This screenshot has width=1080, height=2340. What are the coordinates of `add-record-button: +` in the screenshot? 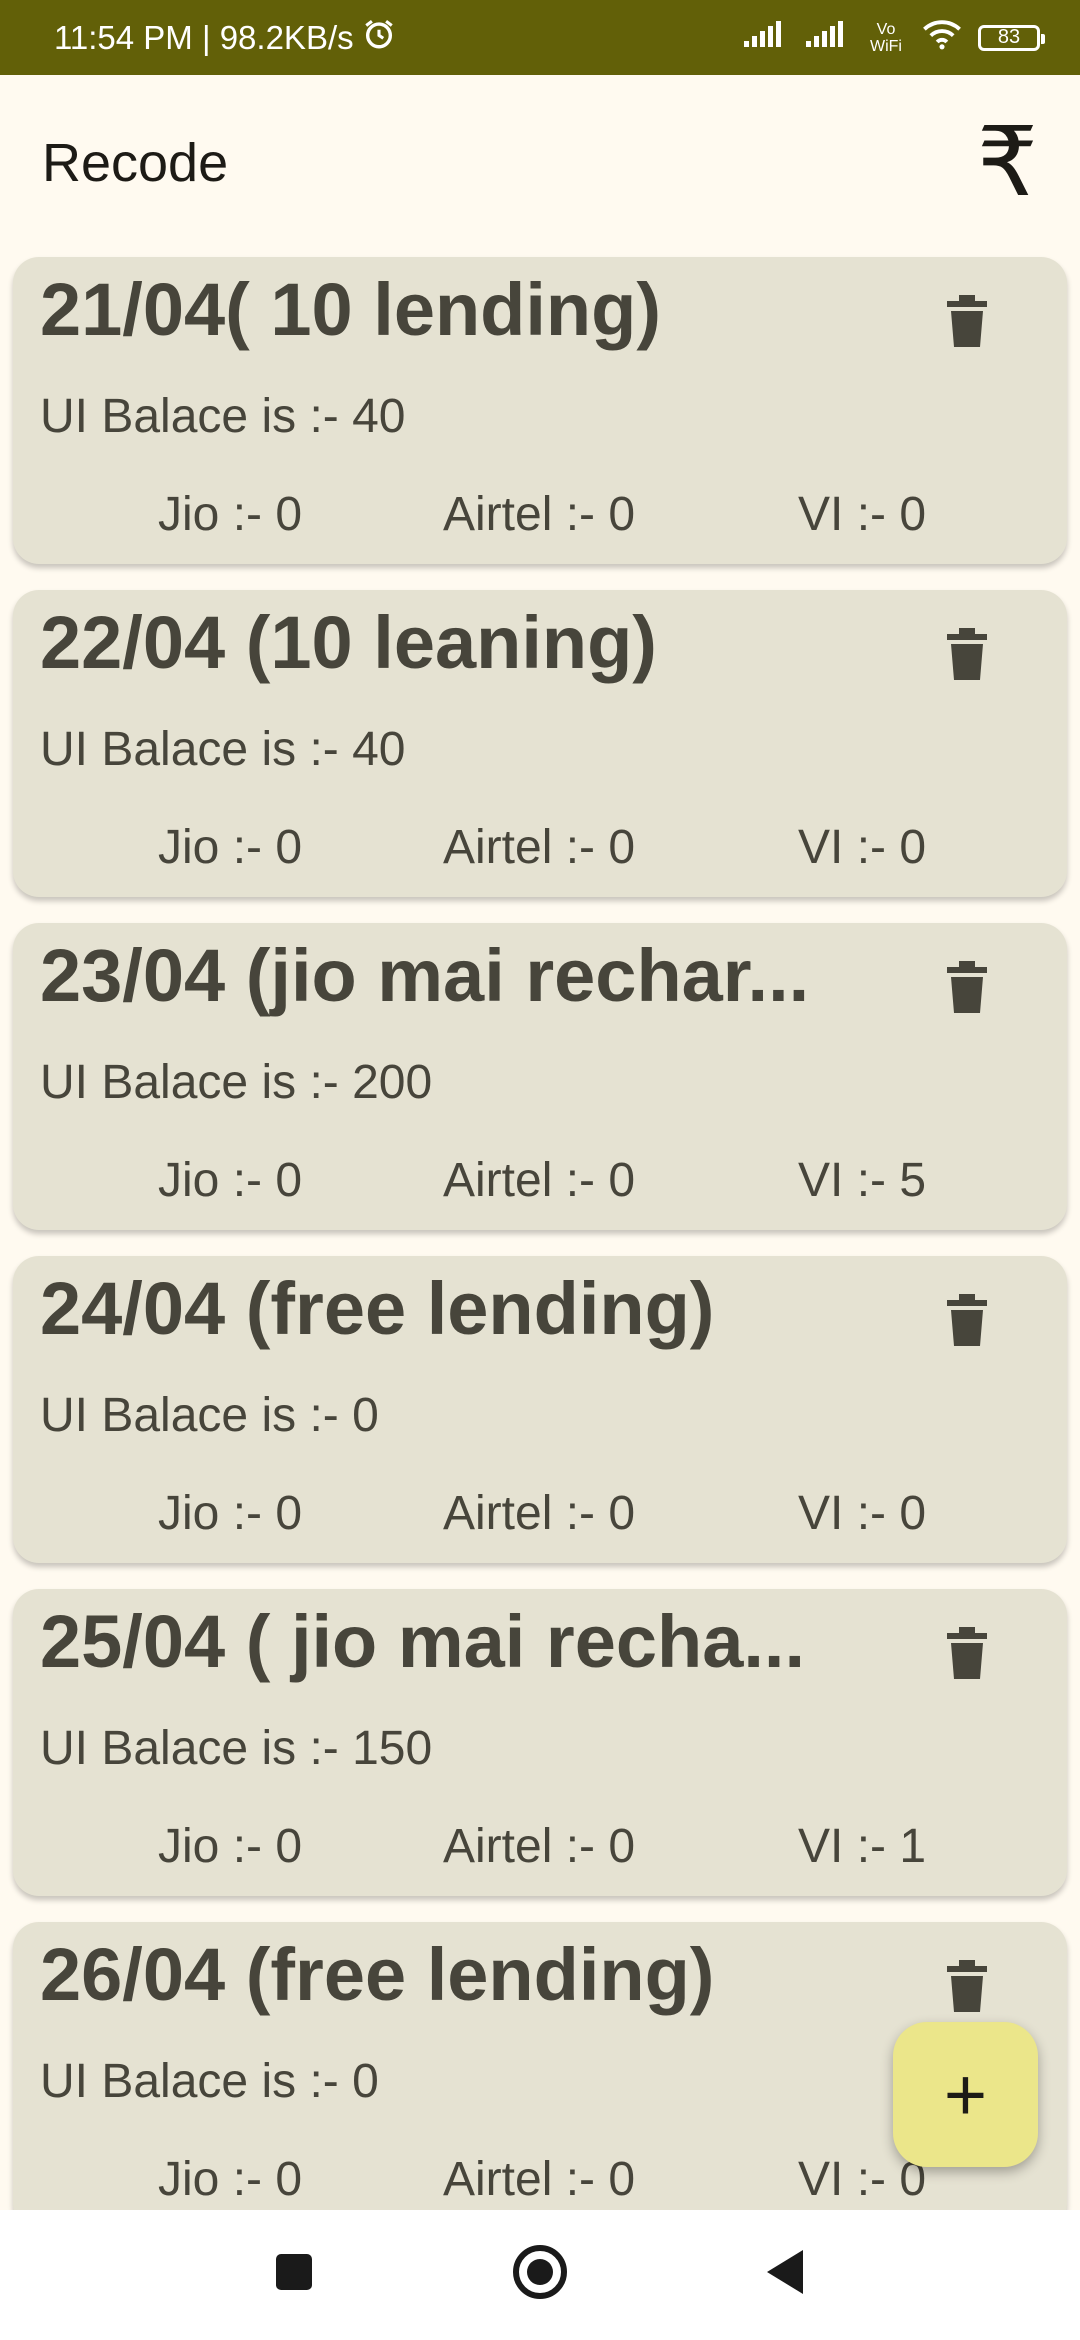 It's located at (965, 2094).